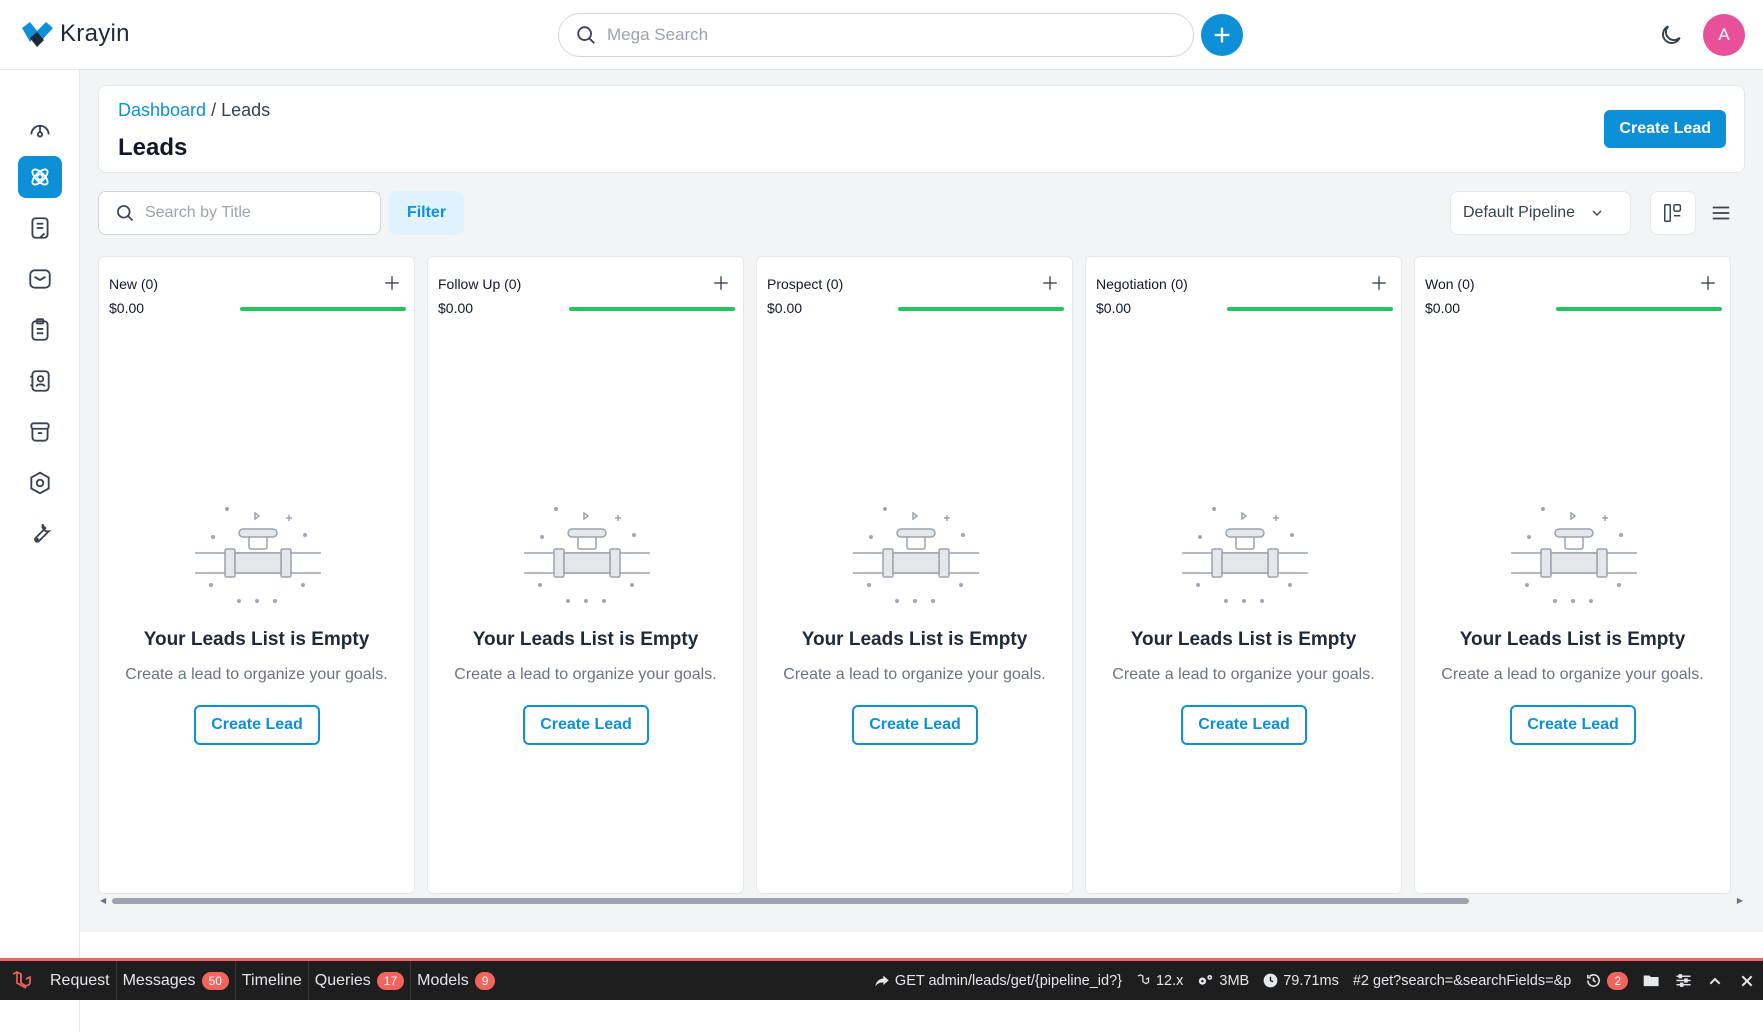 This screenshot has width=1763, height=1032. What do you see at coordinates (40, 1016) in the screenshot?
I see `sidebar-bottom` at bounding box center [40, 1016].